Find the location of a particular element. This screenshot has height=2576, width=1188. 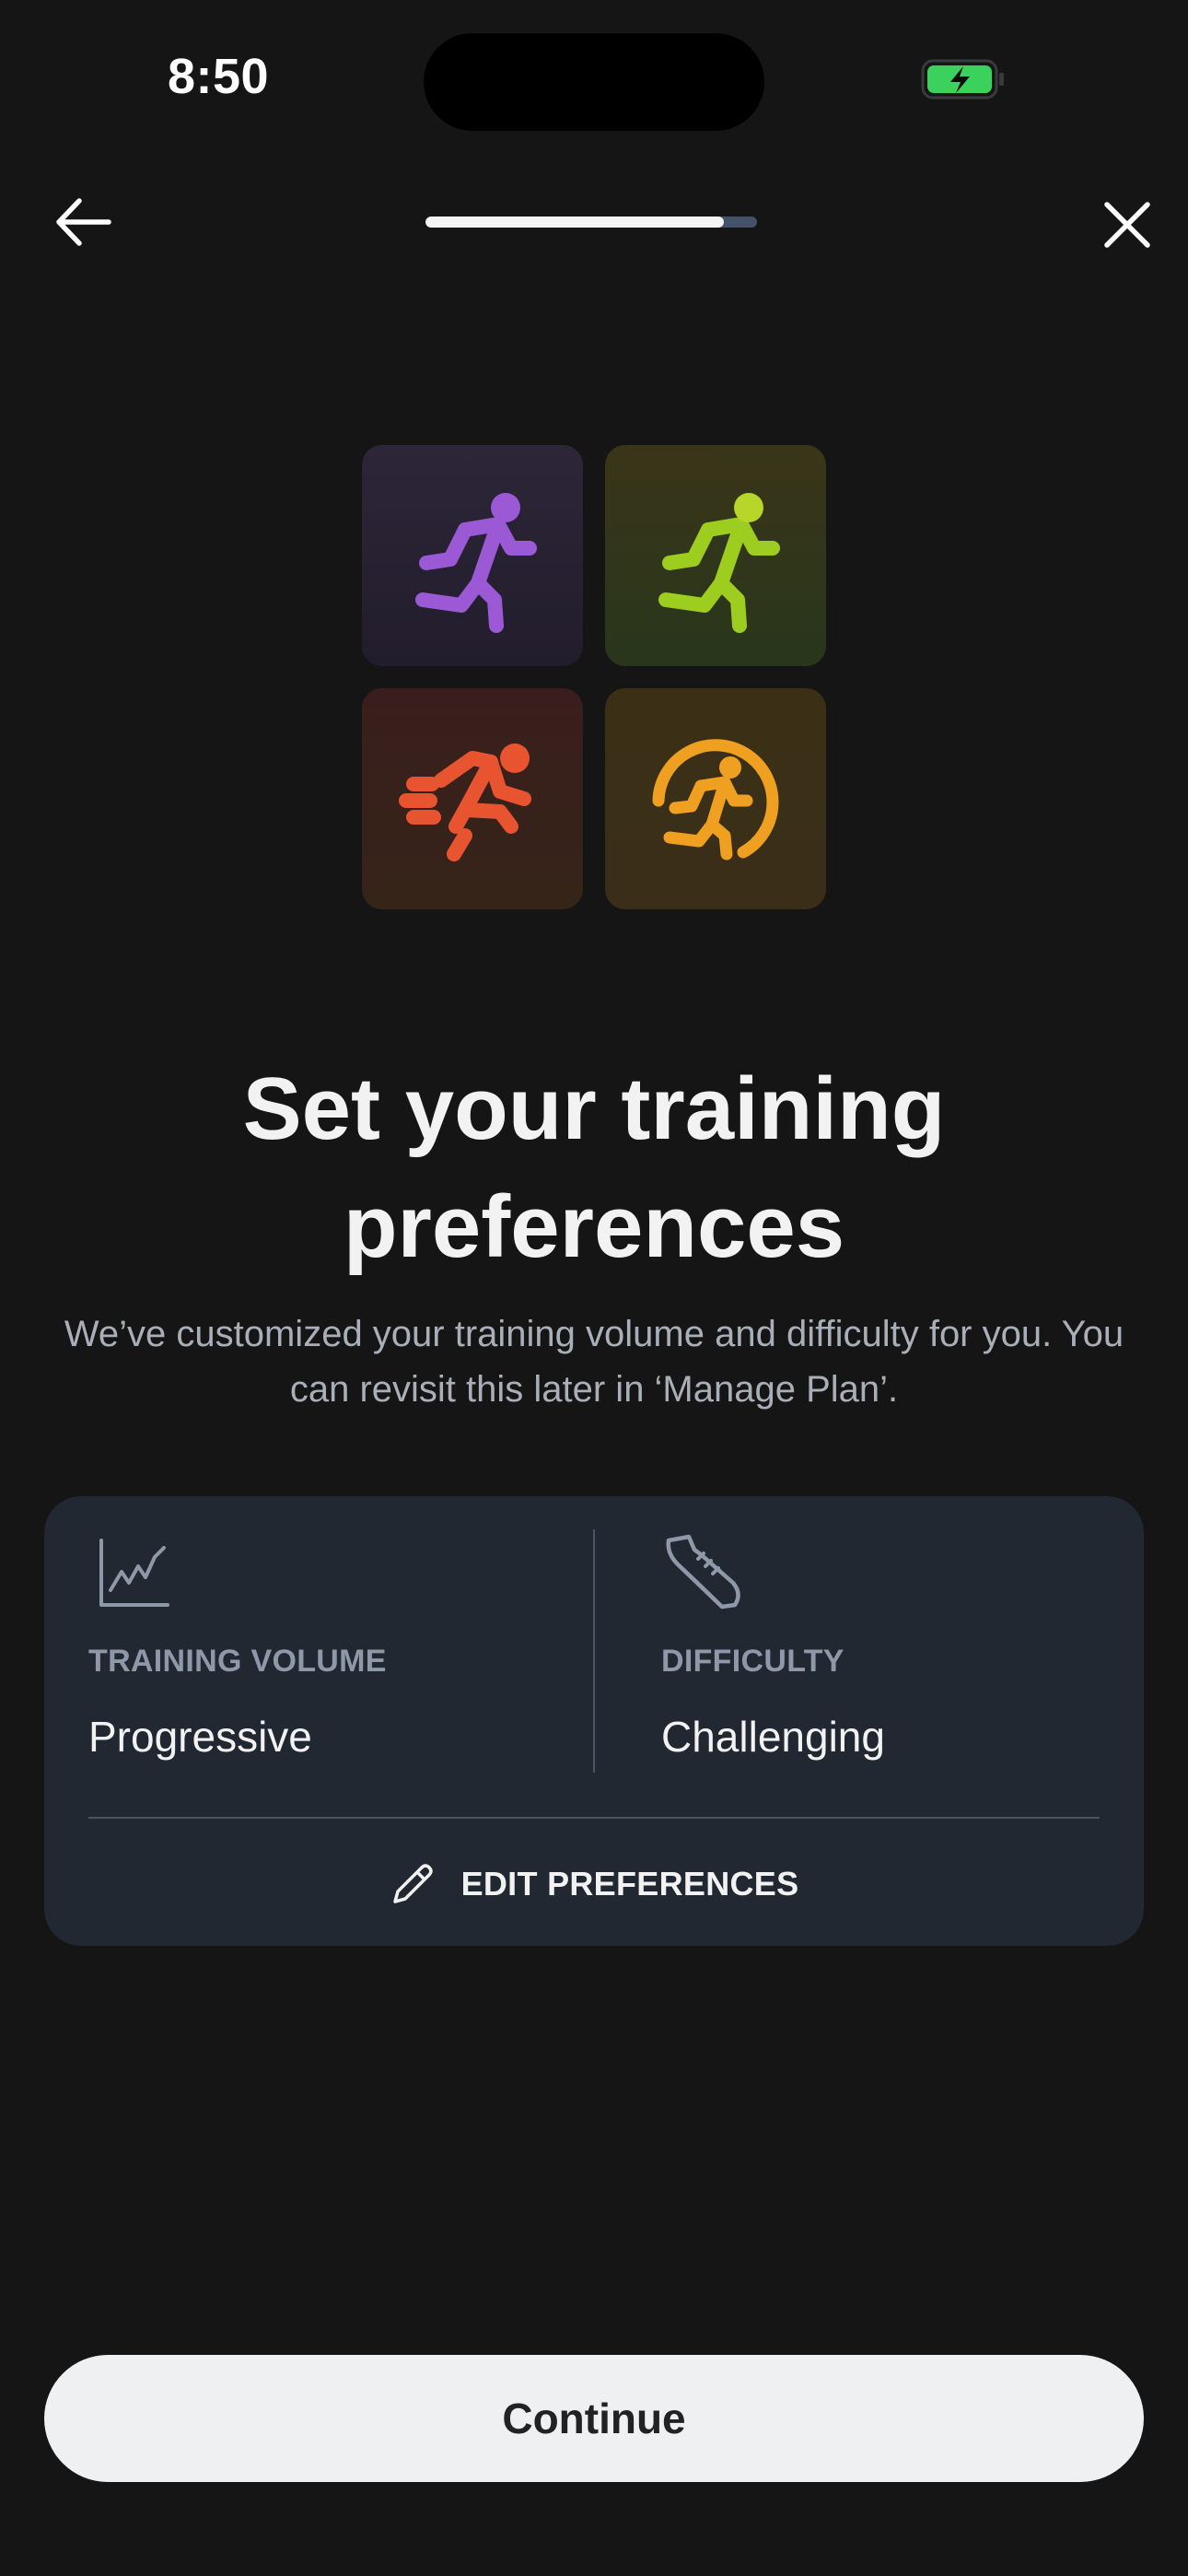

onboarding-progress-bar is located at coordinates (591, 222).